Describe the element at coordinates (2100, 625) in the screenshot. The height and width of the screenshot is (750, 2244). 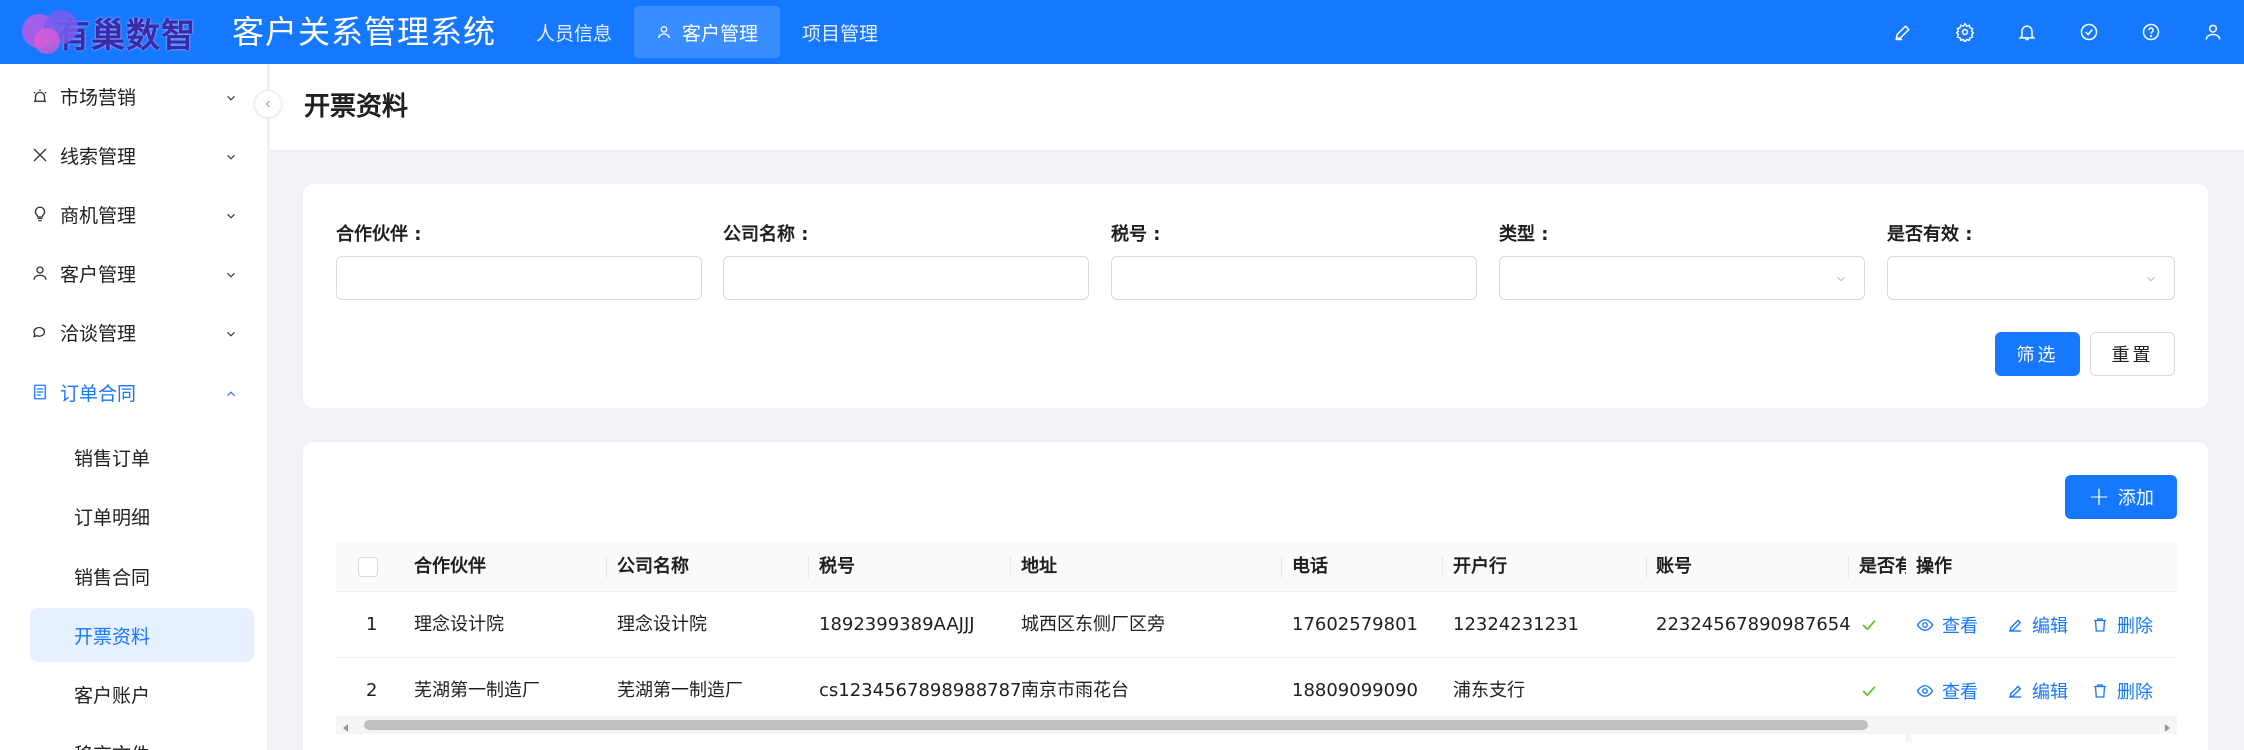
I see `trash-icon` at that location.